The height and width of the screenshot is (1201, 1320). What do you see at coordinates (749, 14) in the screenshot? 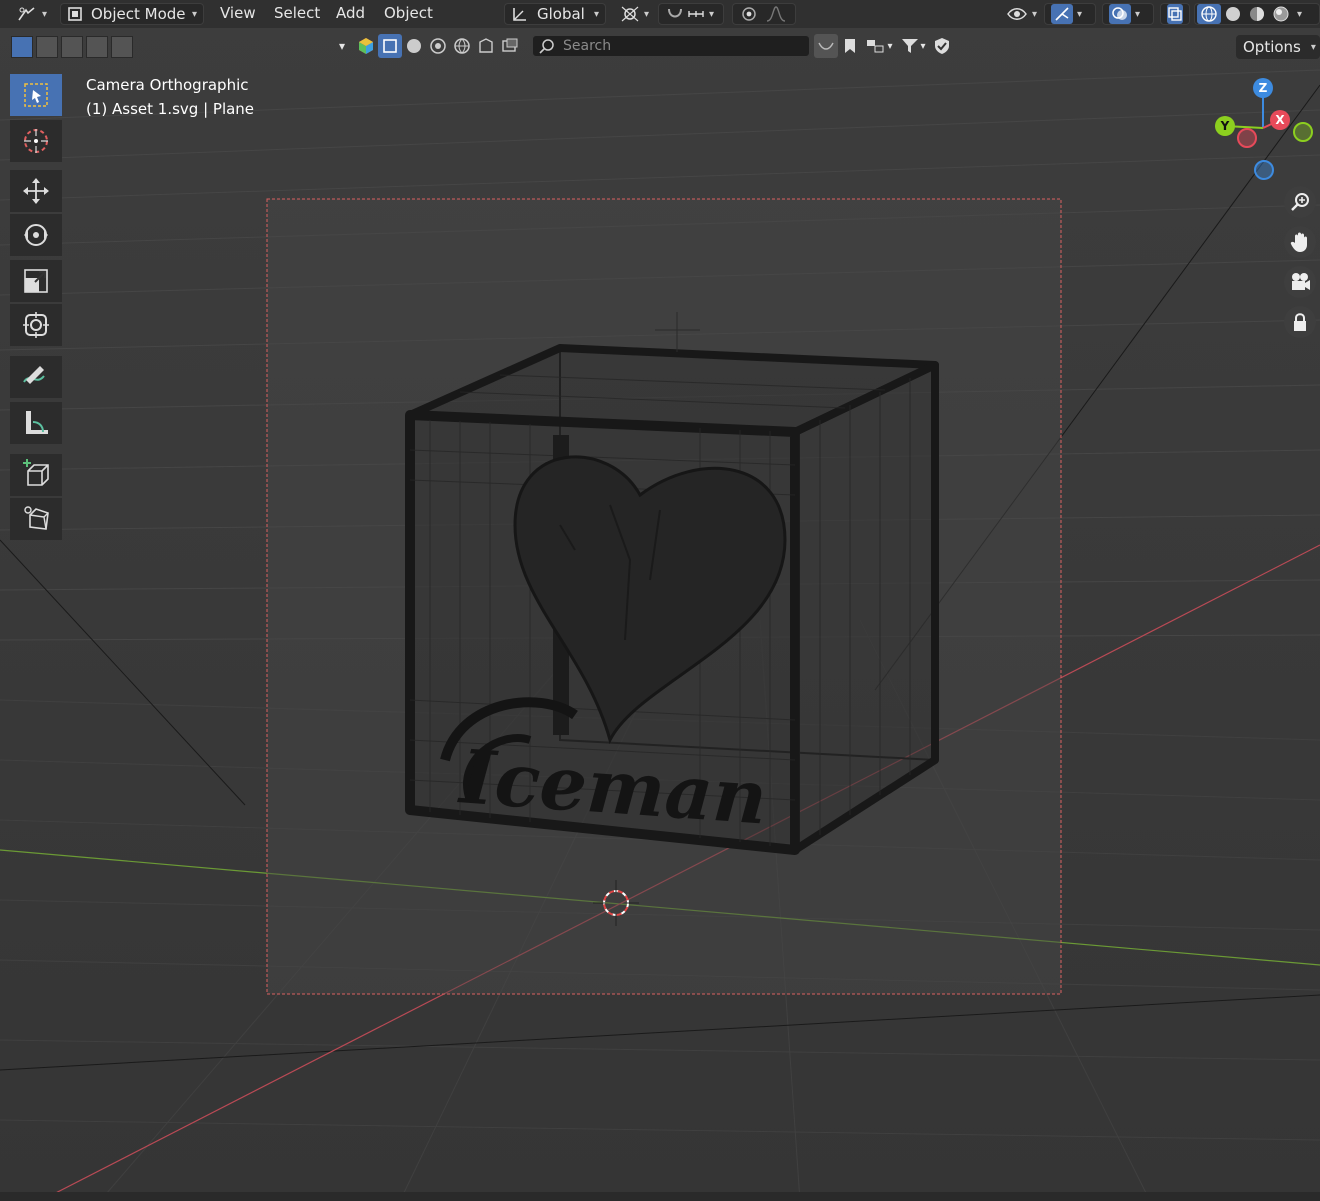
I see `proportional-editing-icon` at bounding box center [749, 14].